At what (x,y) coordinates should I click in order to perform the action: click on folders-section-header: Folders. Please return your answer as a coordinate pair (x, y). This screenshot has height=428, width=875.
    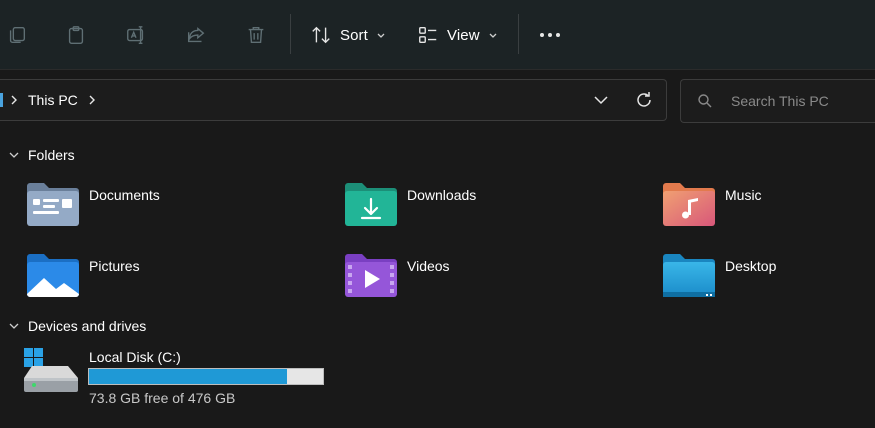
    Looking at the image, I should click on (41, 155).